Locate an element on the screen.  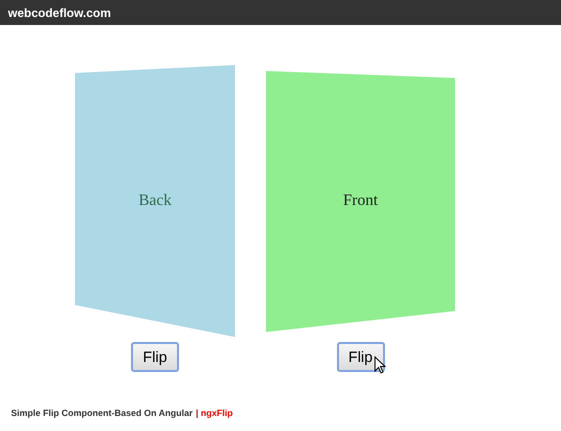
footer-title: Simple Flip Component-Based On Angular is located at coordinates (102, 413).